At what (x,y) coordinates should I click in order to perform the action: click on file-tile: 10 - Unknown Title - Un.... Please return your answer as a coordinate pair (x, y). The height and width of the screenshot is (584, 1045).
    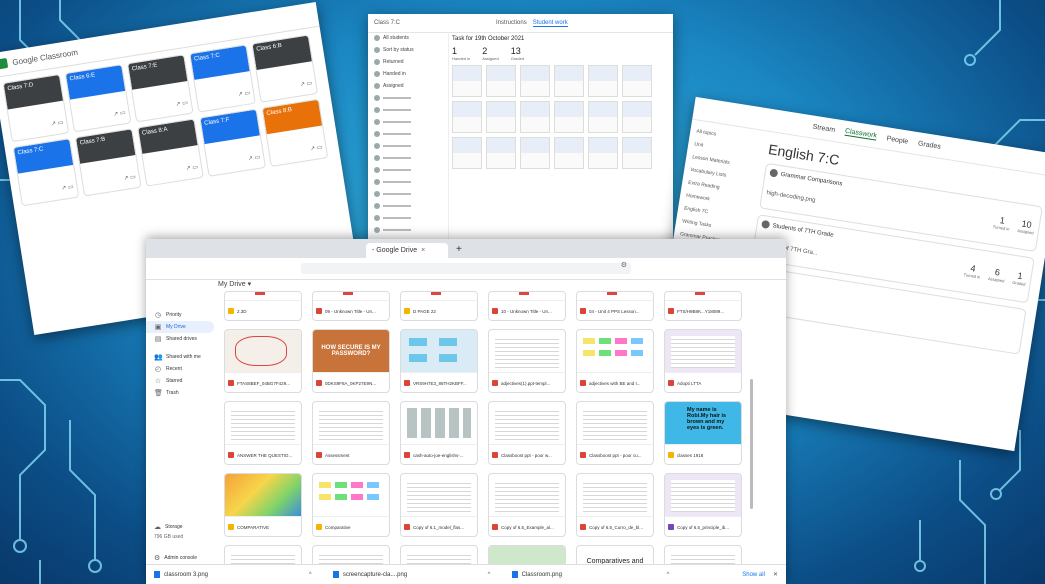
    Looking at the image, I should click on (527, 306).